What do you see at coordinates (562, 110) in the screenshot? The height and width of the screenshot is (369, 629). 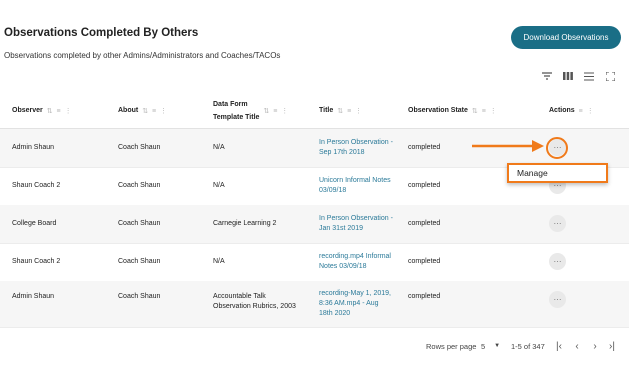 I see `column-label: Actions` at bounding box center [562, 110].